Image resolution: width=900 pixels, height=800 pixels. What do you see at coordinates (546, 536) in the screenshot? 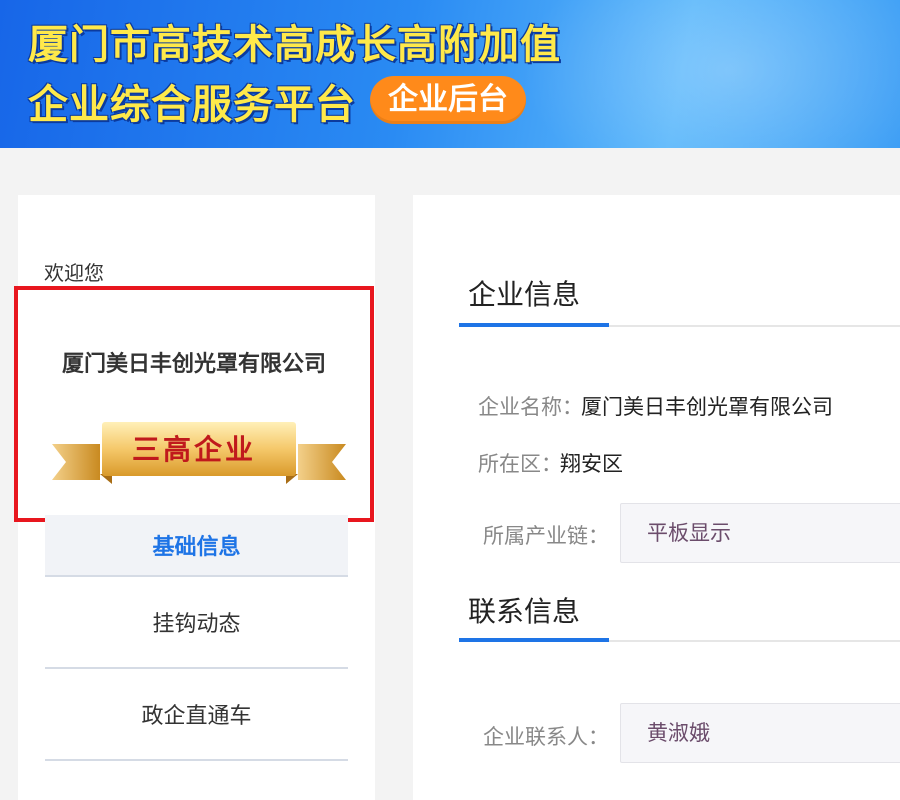
I see `industry-chain-label: 所属产业链：` at bounding box center [546, 536].